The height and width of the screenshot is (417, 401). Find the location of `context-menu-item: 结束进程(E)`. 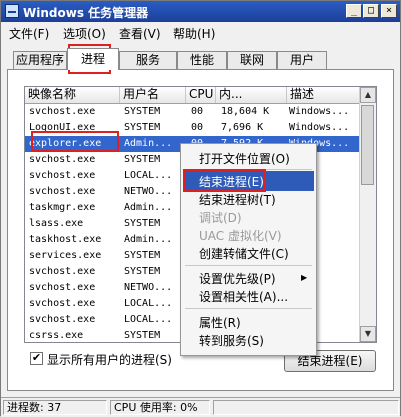

context-menu-item: 结束进程(E) is located at coordinates (231, 181).